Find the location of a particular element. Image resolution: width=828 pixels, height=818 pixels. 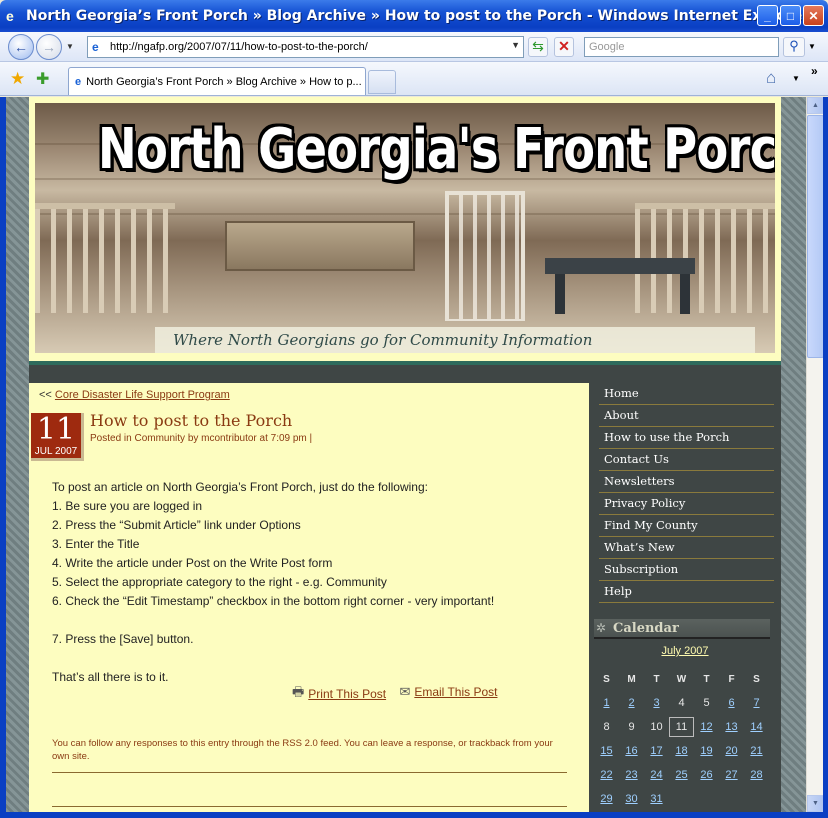

calendar-day: 21 is located at coordinates (756, 751).